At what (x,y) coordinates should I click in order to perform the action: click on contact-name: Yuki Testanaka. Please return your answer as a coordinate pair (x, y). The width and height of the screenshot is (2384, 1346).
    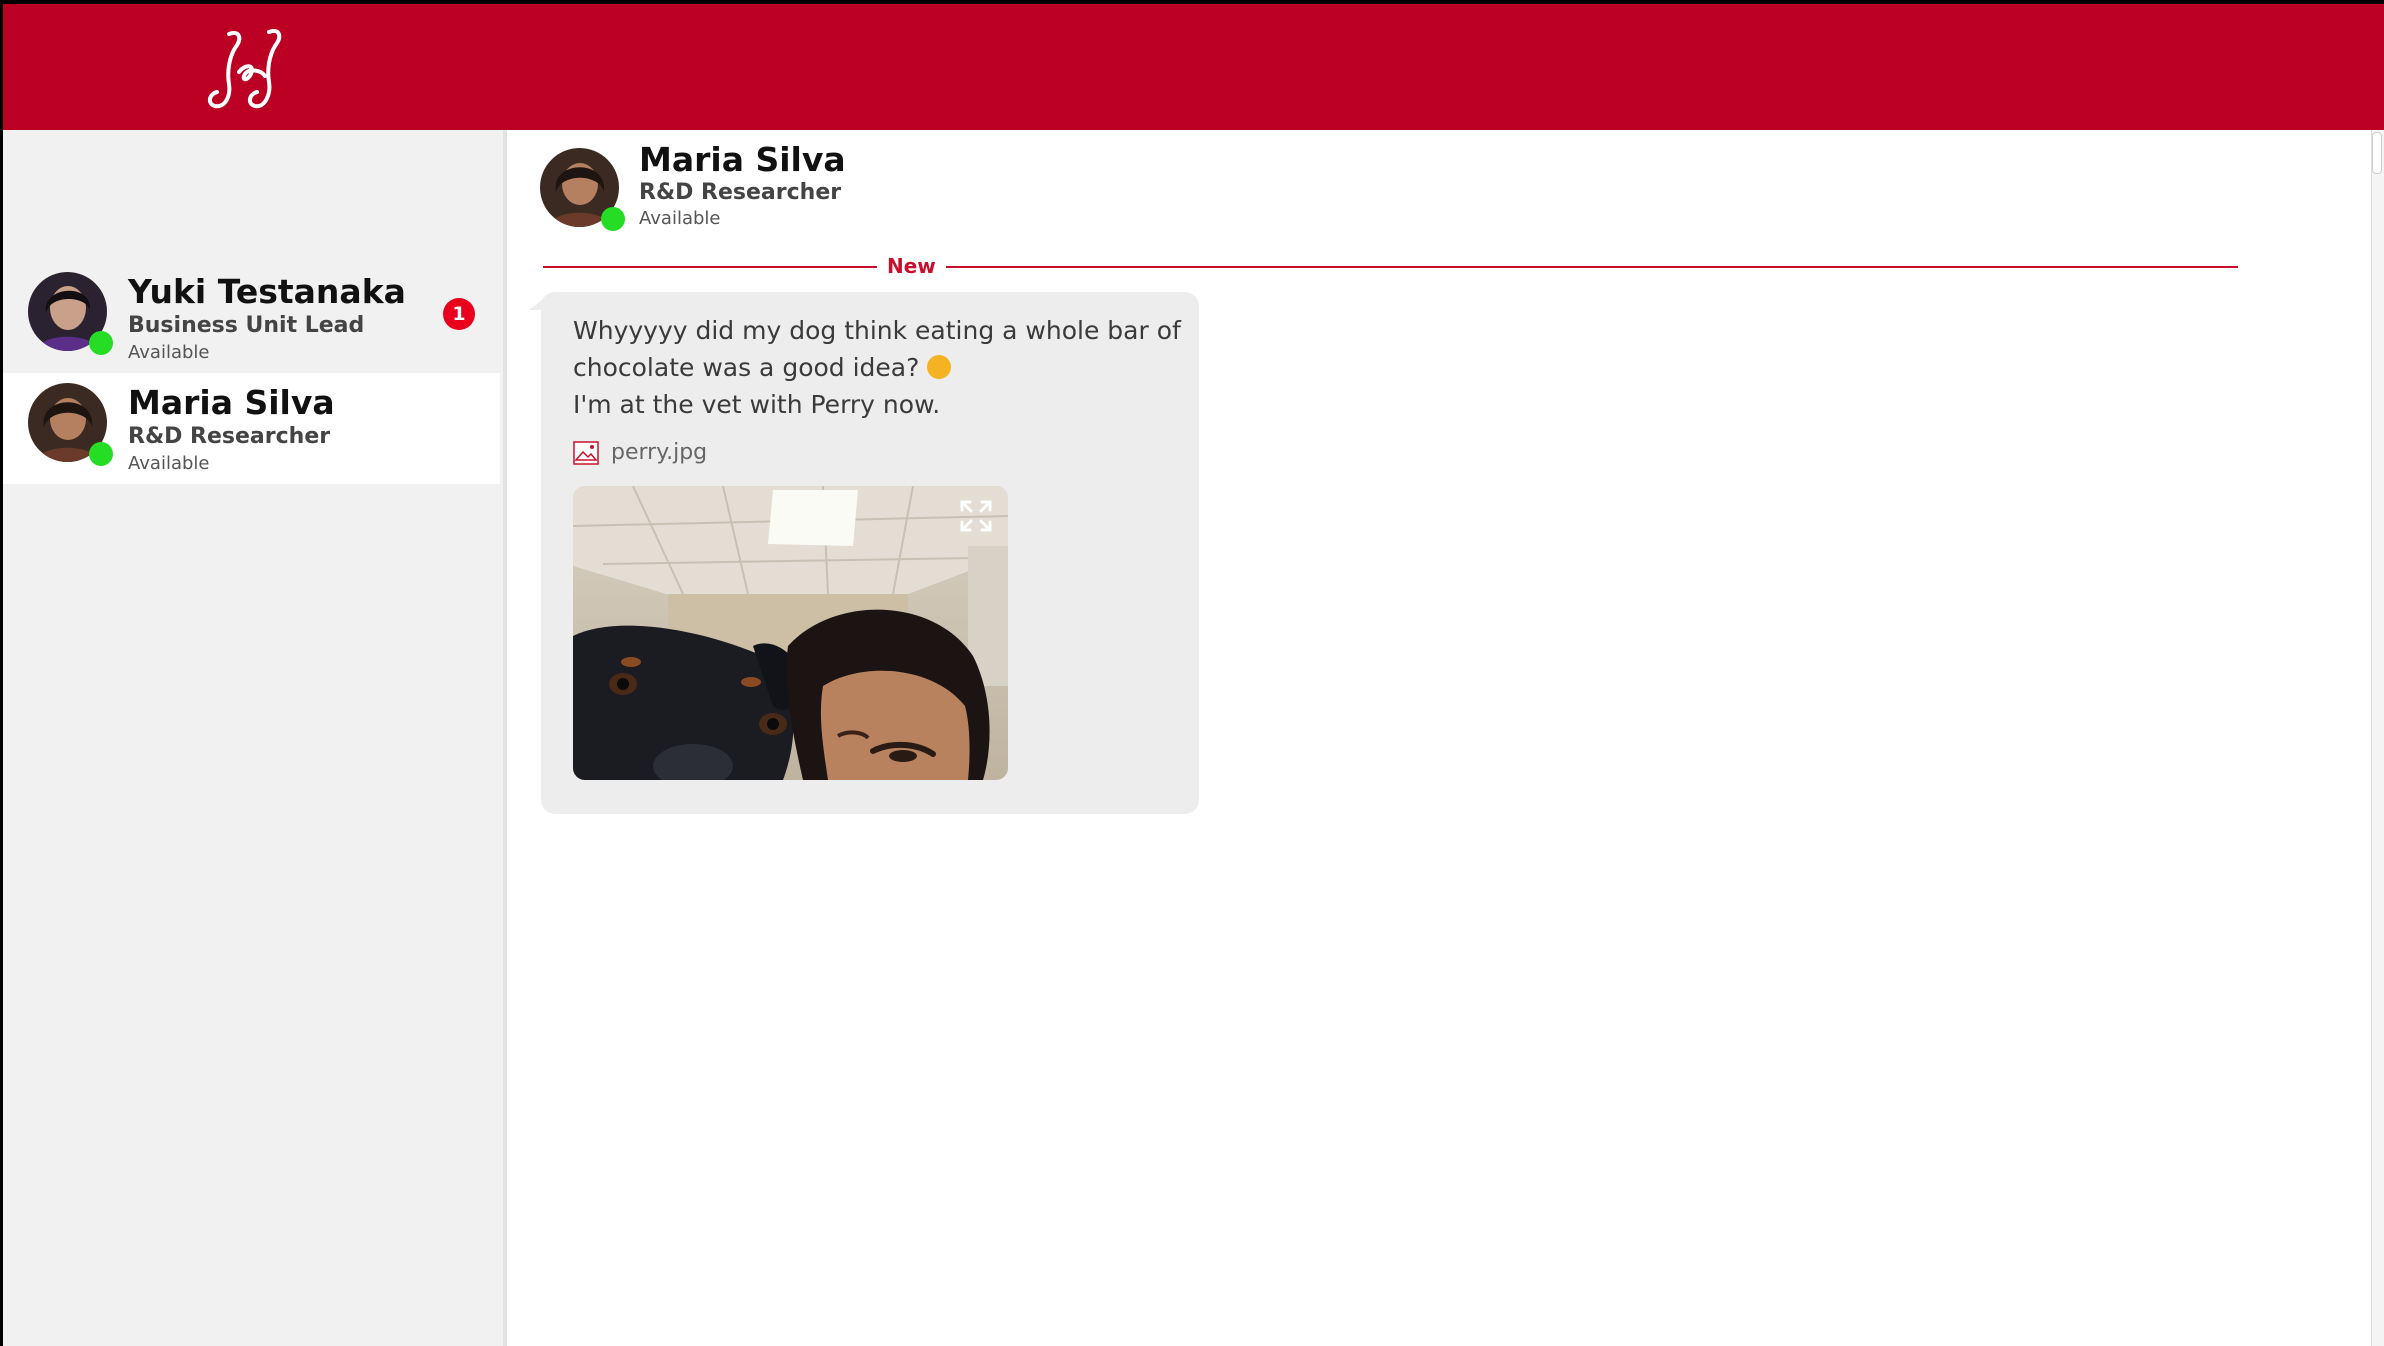
    Looking at the image, I should click on (267, 291).